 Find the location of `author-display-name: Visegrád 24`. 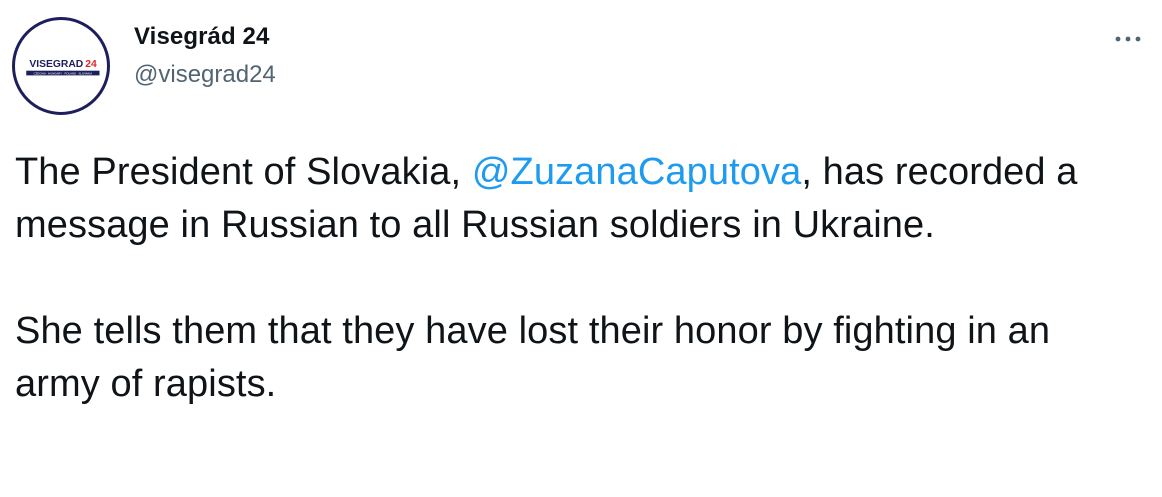

author-display-name: Visegrád 24 is located at coordinates (205, 37).